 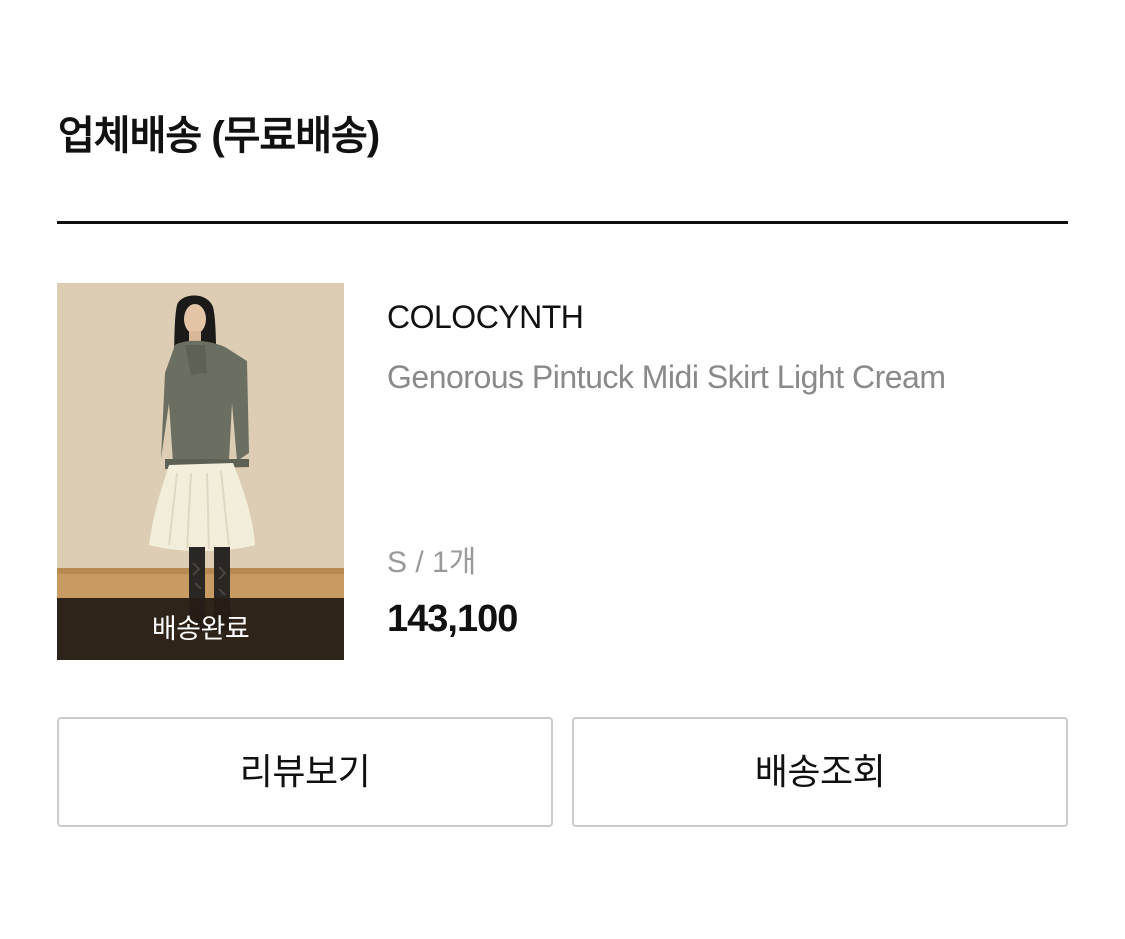 I want to click on product-name: Genorous Pintuck Midi Skirt Light Cream, so click(x=666, y=377).